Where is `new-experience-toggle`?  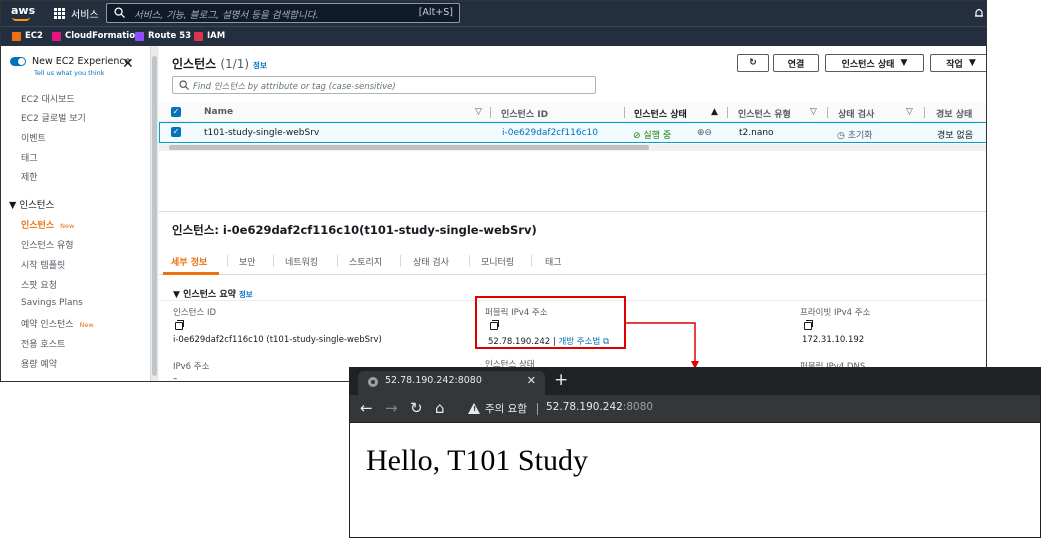 new-experience-toggle is located at coordinates (18, 61).